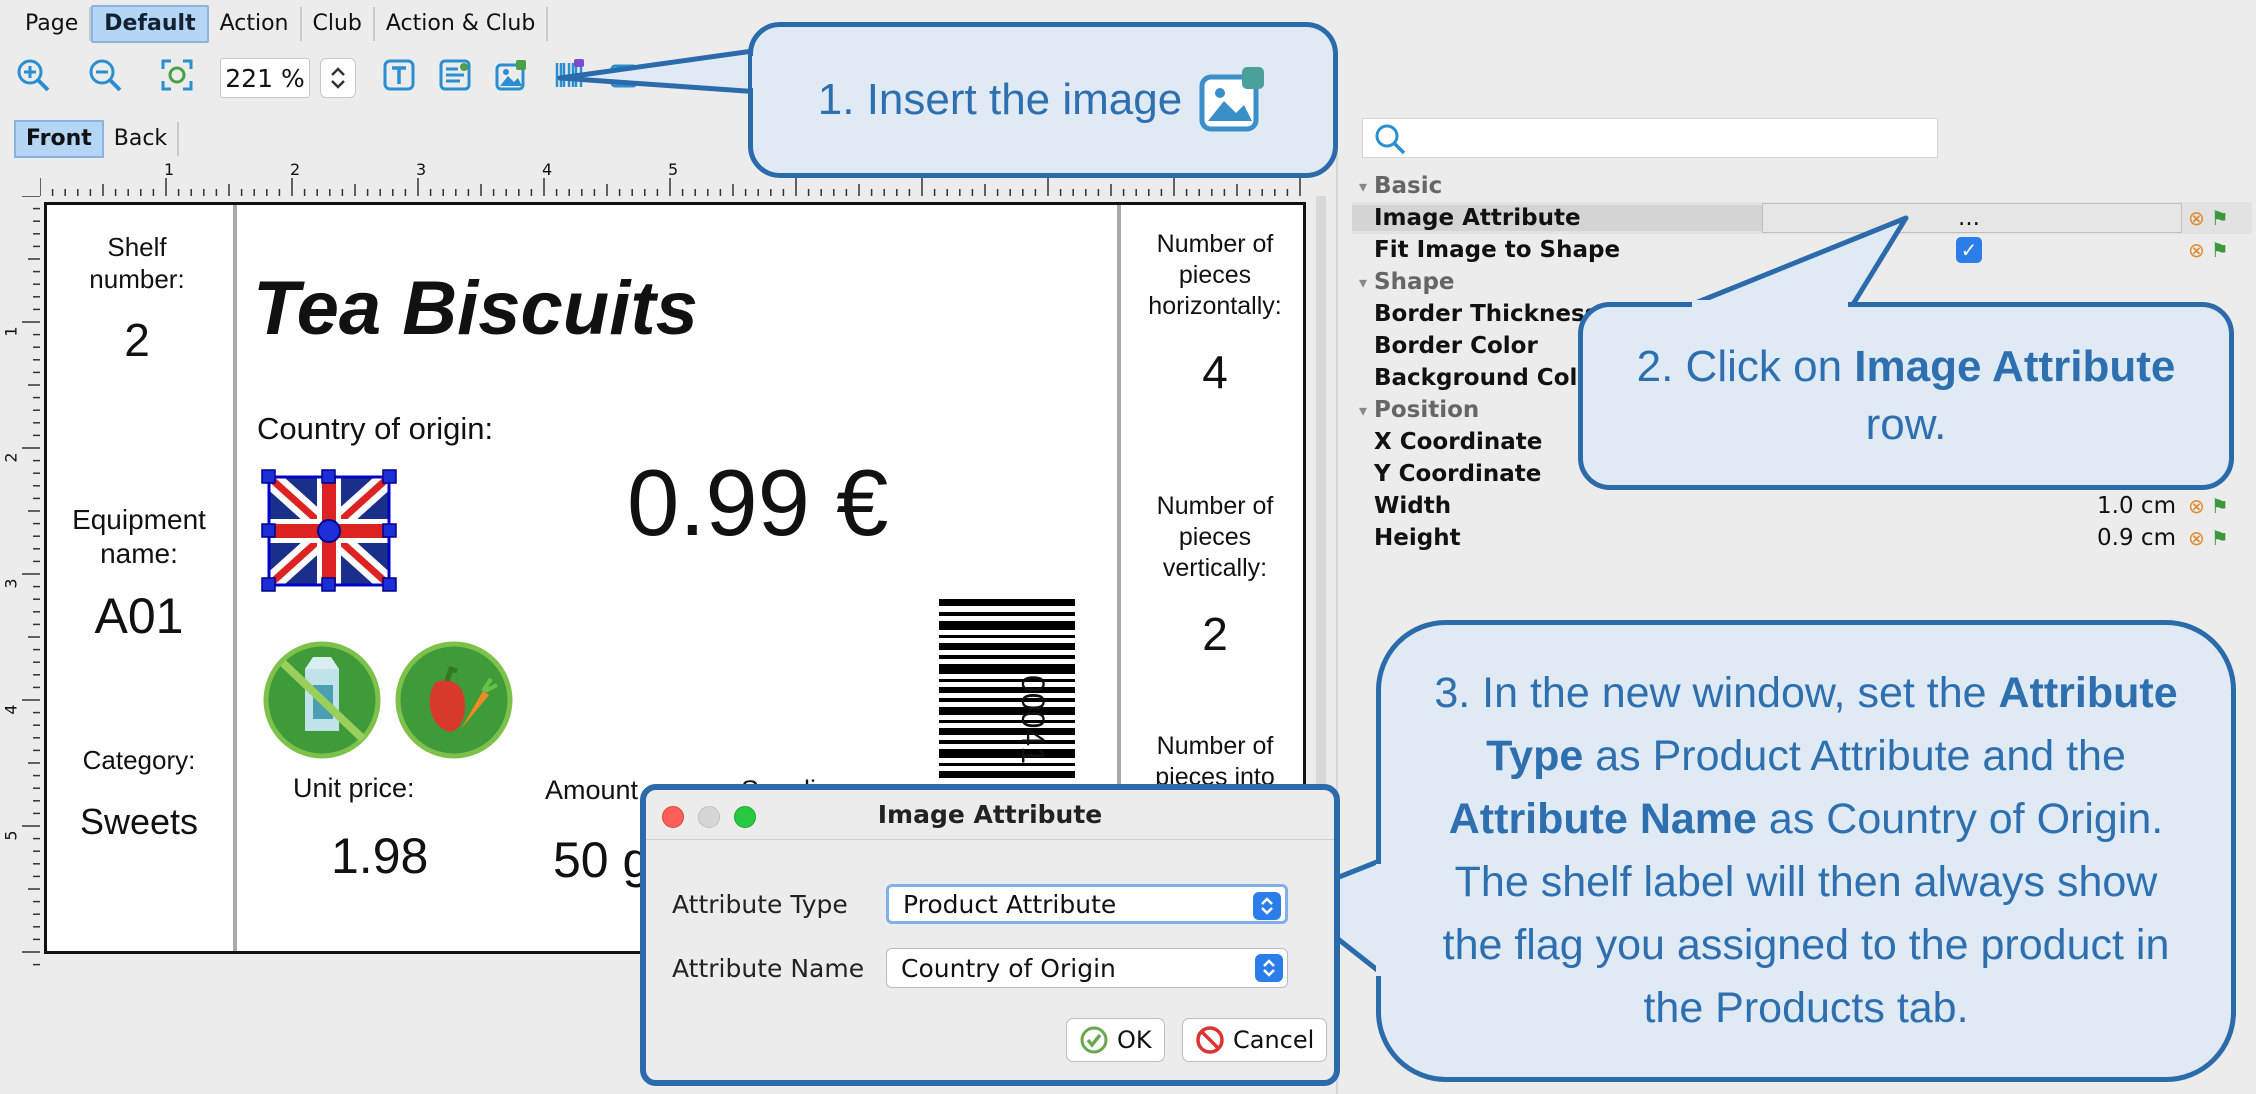 This screenshot has height=1094, width=2256. Describe the element at coordinates (265, 78) in the screenshot. I see `zoom-level-field: 221 %` at that location.